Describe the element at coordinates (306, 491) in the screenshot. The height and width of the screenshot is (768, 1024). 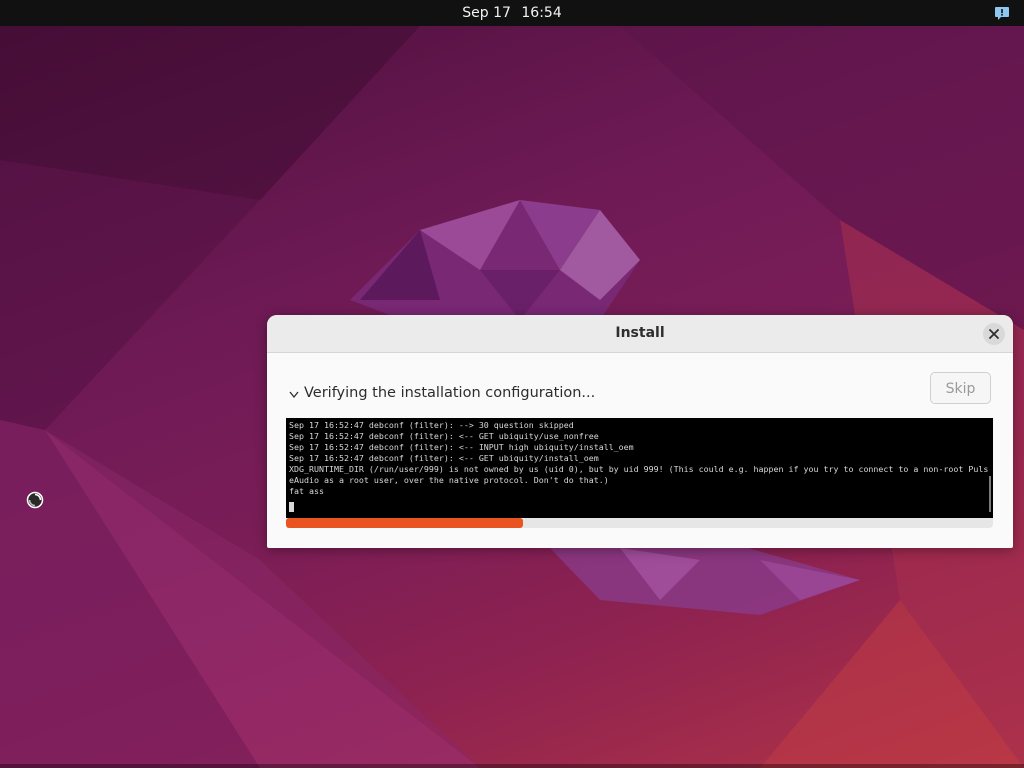
I see `log-line: fat ass` at that location.